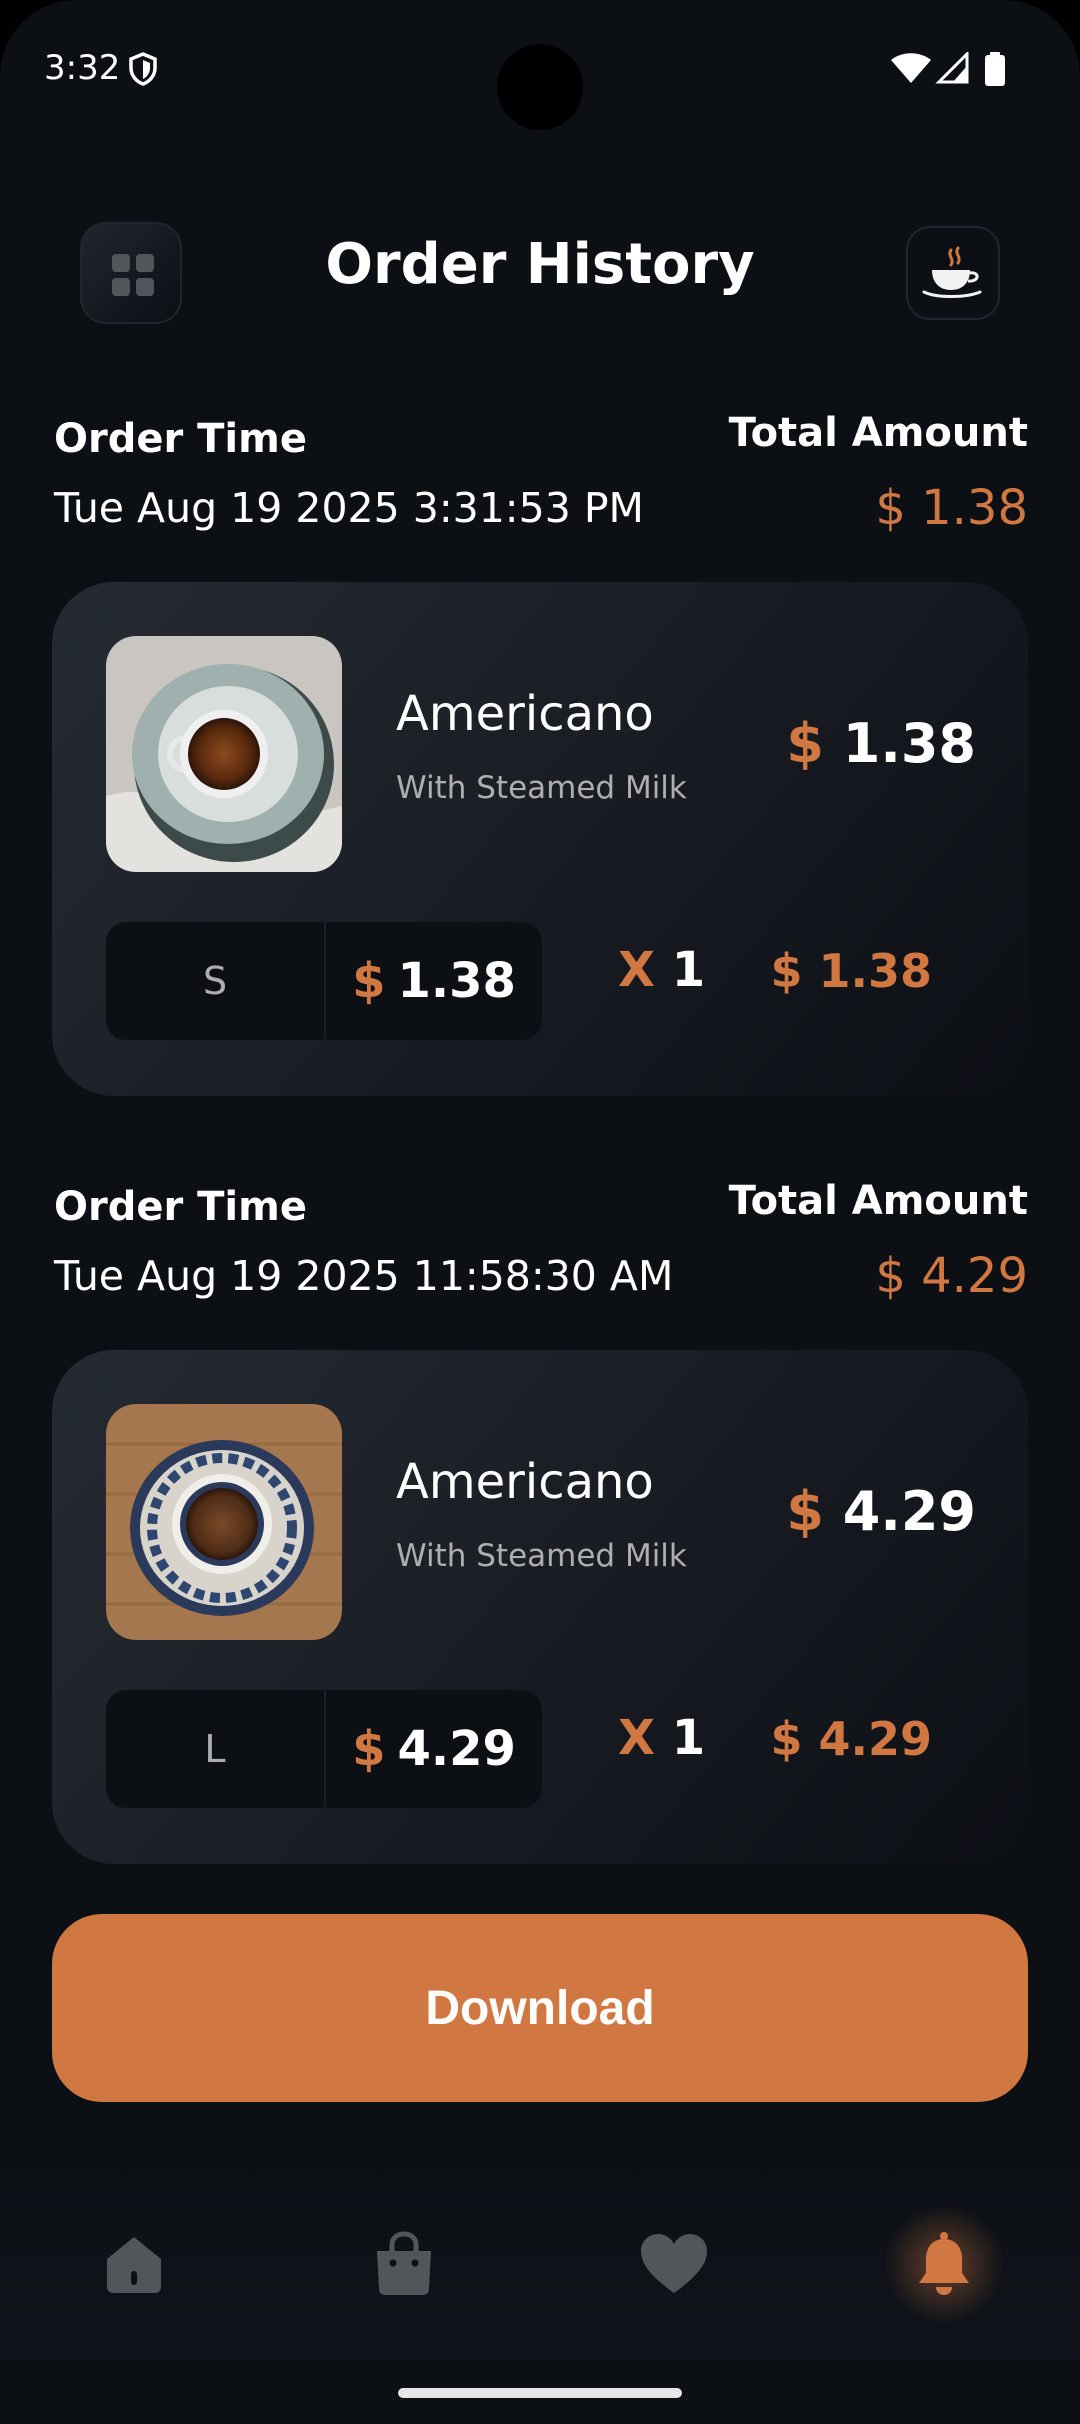 The height and width of the screenshot is (2424, 1080). I want to click on price-value: 1.38, so click(909, 743).